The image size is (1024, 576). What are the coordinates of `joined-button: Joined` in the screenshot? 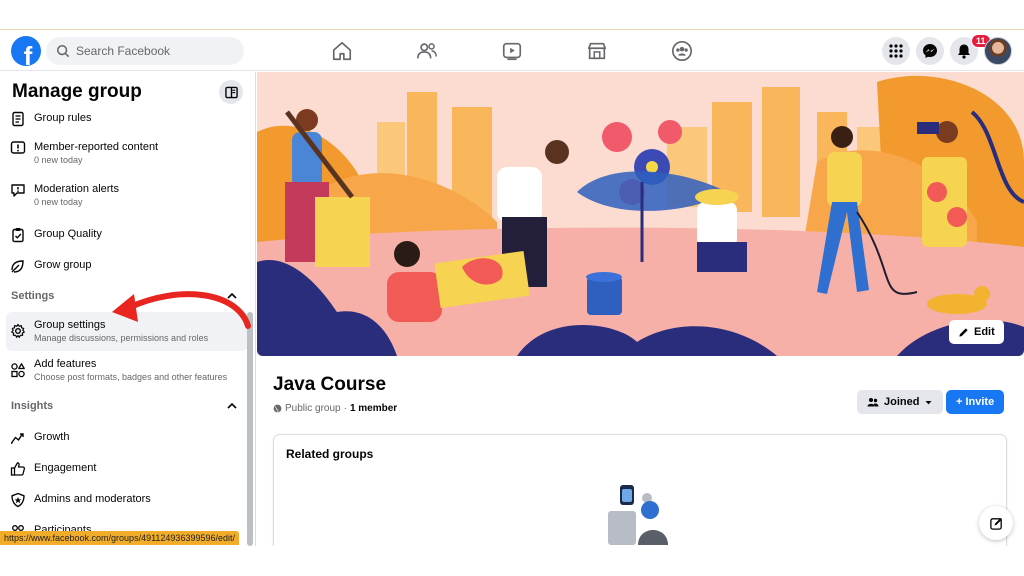 It's located at (900, 402).